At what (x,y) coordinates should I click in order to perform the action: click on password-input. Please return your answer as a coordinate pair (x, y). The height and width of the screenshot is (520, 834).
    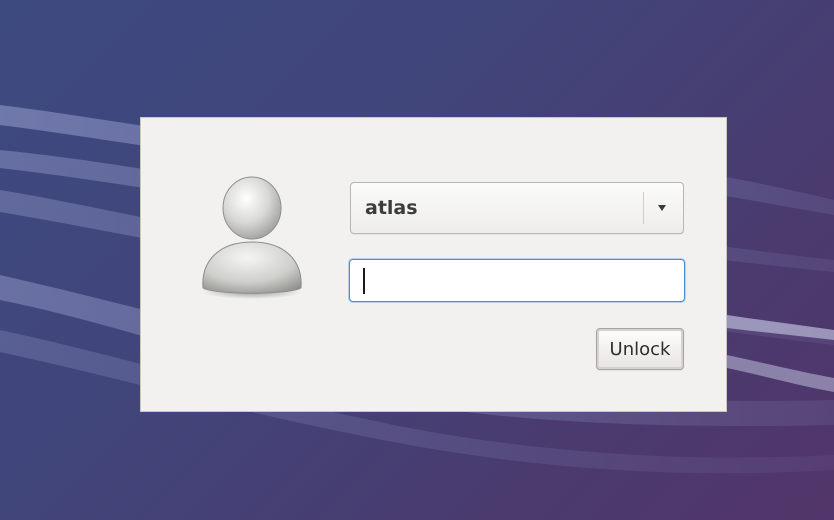
    Looking at the image, I should click on (517, 280).